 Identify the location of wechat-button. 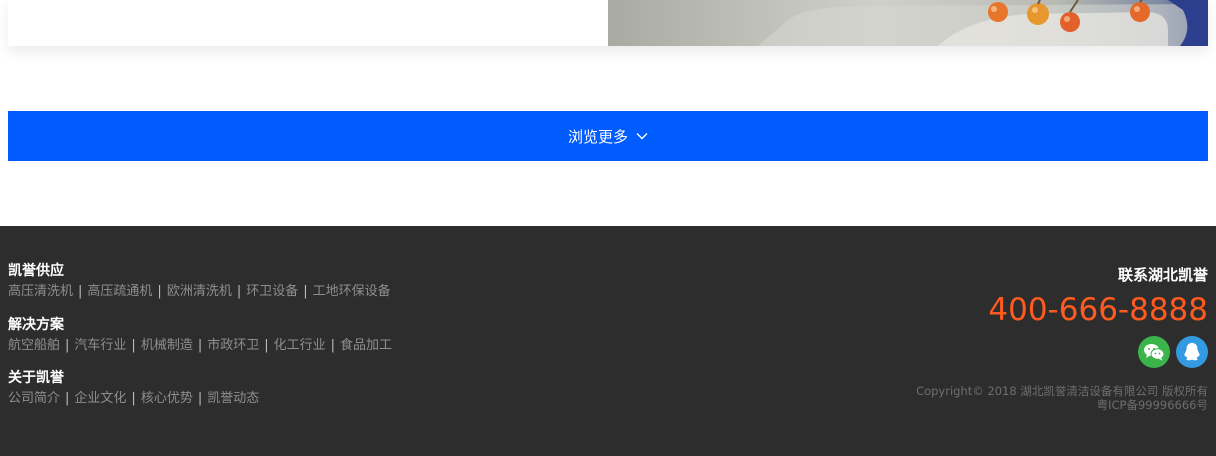
(1154, 352).